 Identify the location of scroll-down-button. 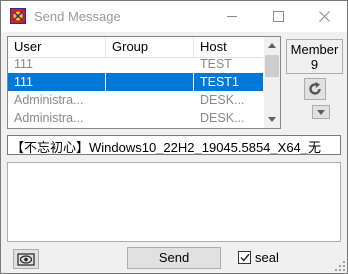
(272, 119).